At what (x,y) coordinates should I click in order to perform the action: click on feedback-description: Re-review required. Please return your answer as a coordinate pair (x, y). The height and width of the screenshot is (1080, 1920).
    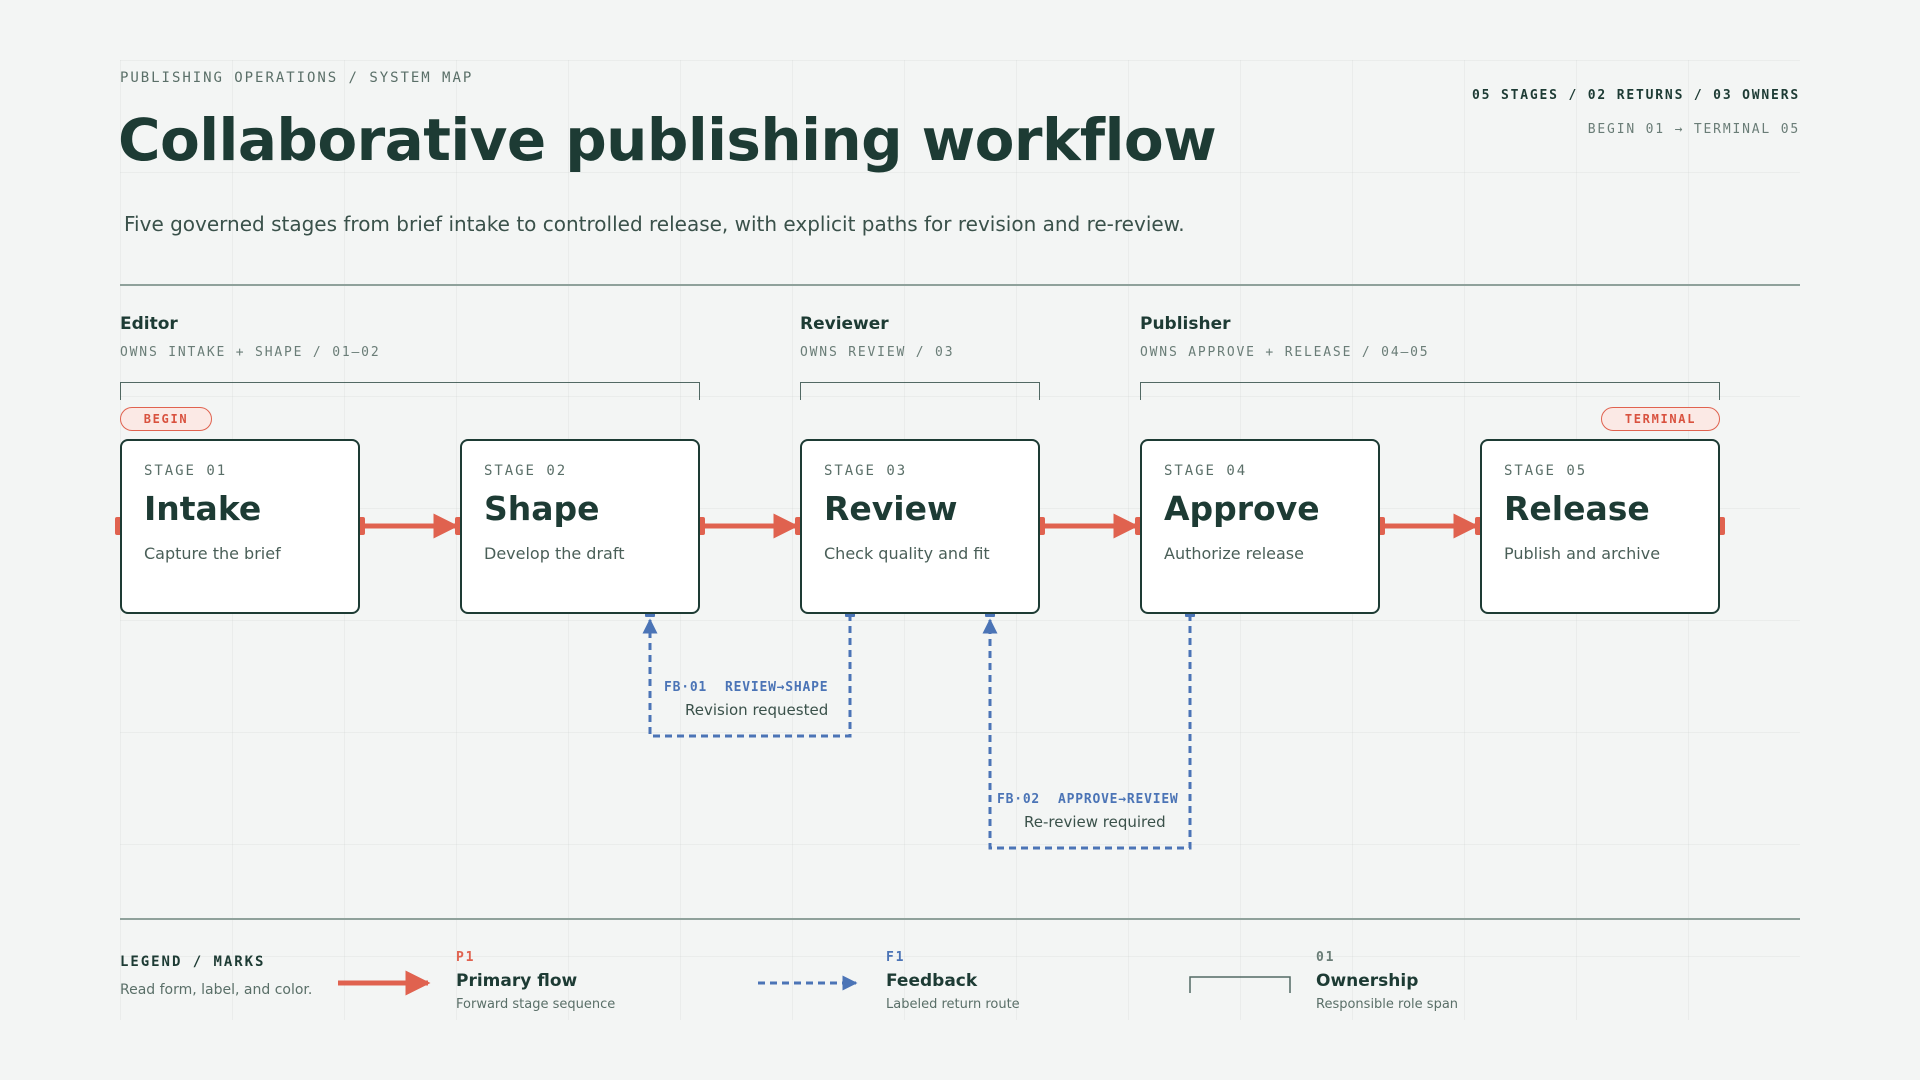
    Looking at the image, I should click on (1095, 822).